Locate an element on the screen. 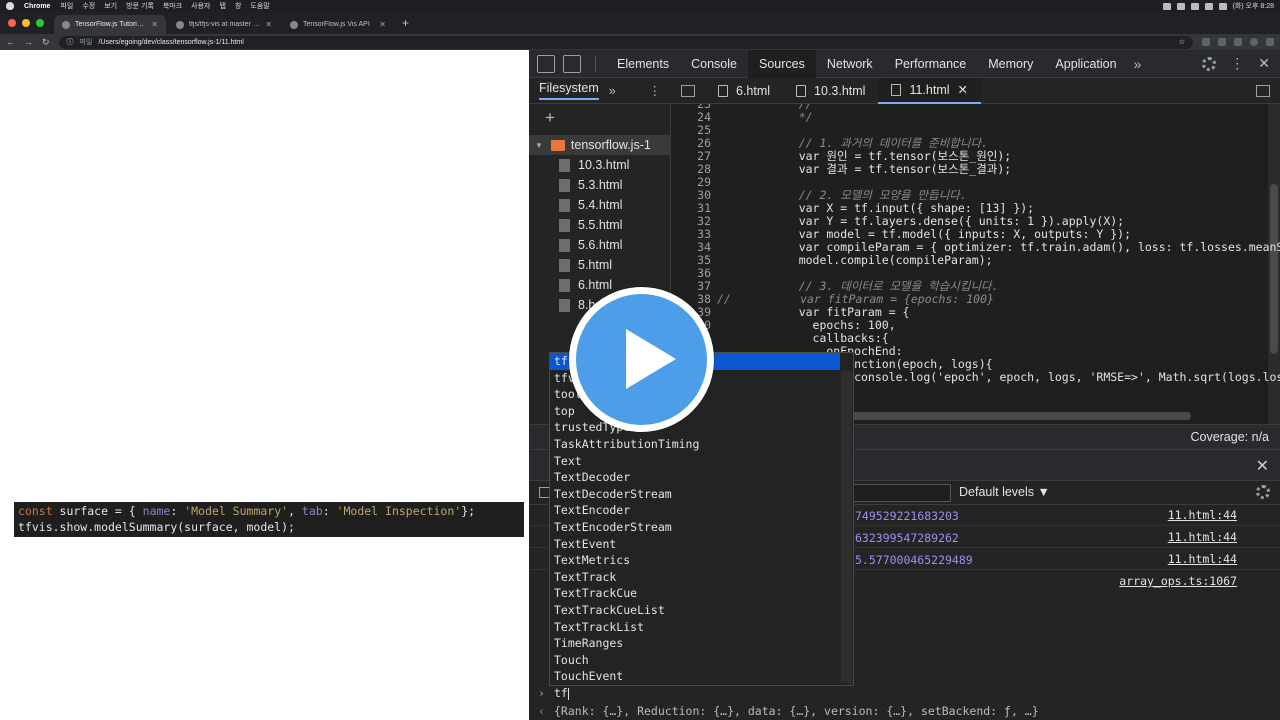 This screenshot has height=720, width=1280. tab-network: Network is located at coordinates (850, 64).